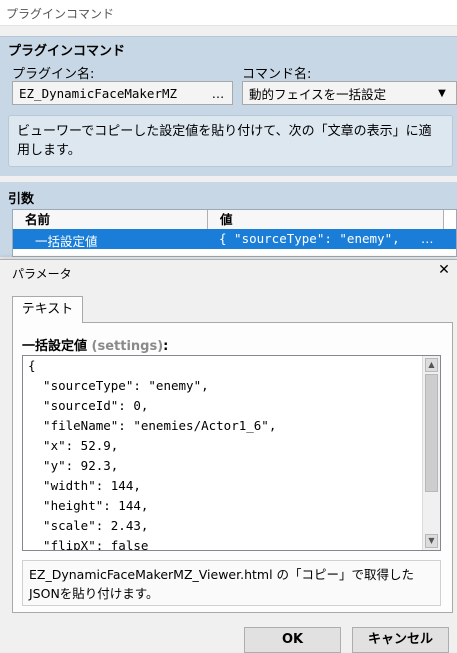 The width and height of the screenshot is (457, 653). What do you see at coordinates (224, 141) in the screenshot?
I see `command-description-text: ビューワーでコピーした設定値を貼り付けて、次の「文章の表示」に適用します。` at bounding box center [224, 141].